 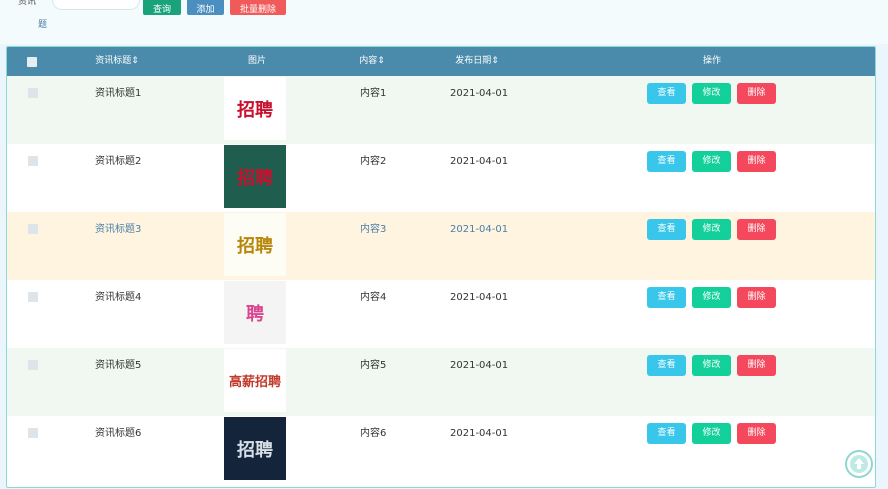 What do you see at coordinates (711, 61) in the screenshot?
I see `header-actions: 操作` at bounding box center [711, 61].